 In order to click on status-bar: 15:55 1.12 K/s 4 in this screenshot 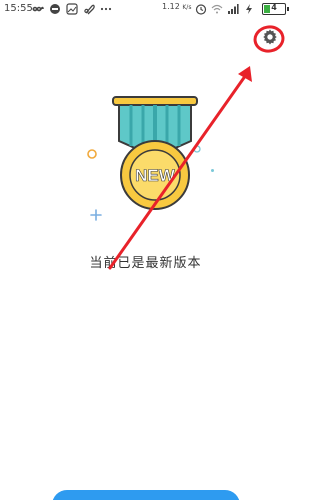, I will do `click(145, 10)`.